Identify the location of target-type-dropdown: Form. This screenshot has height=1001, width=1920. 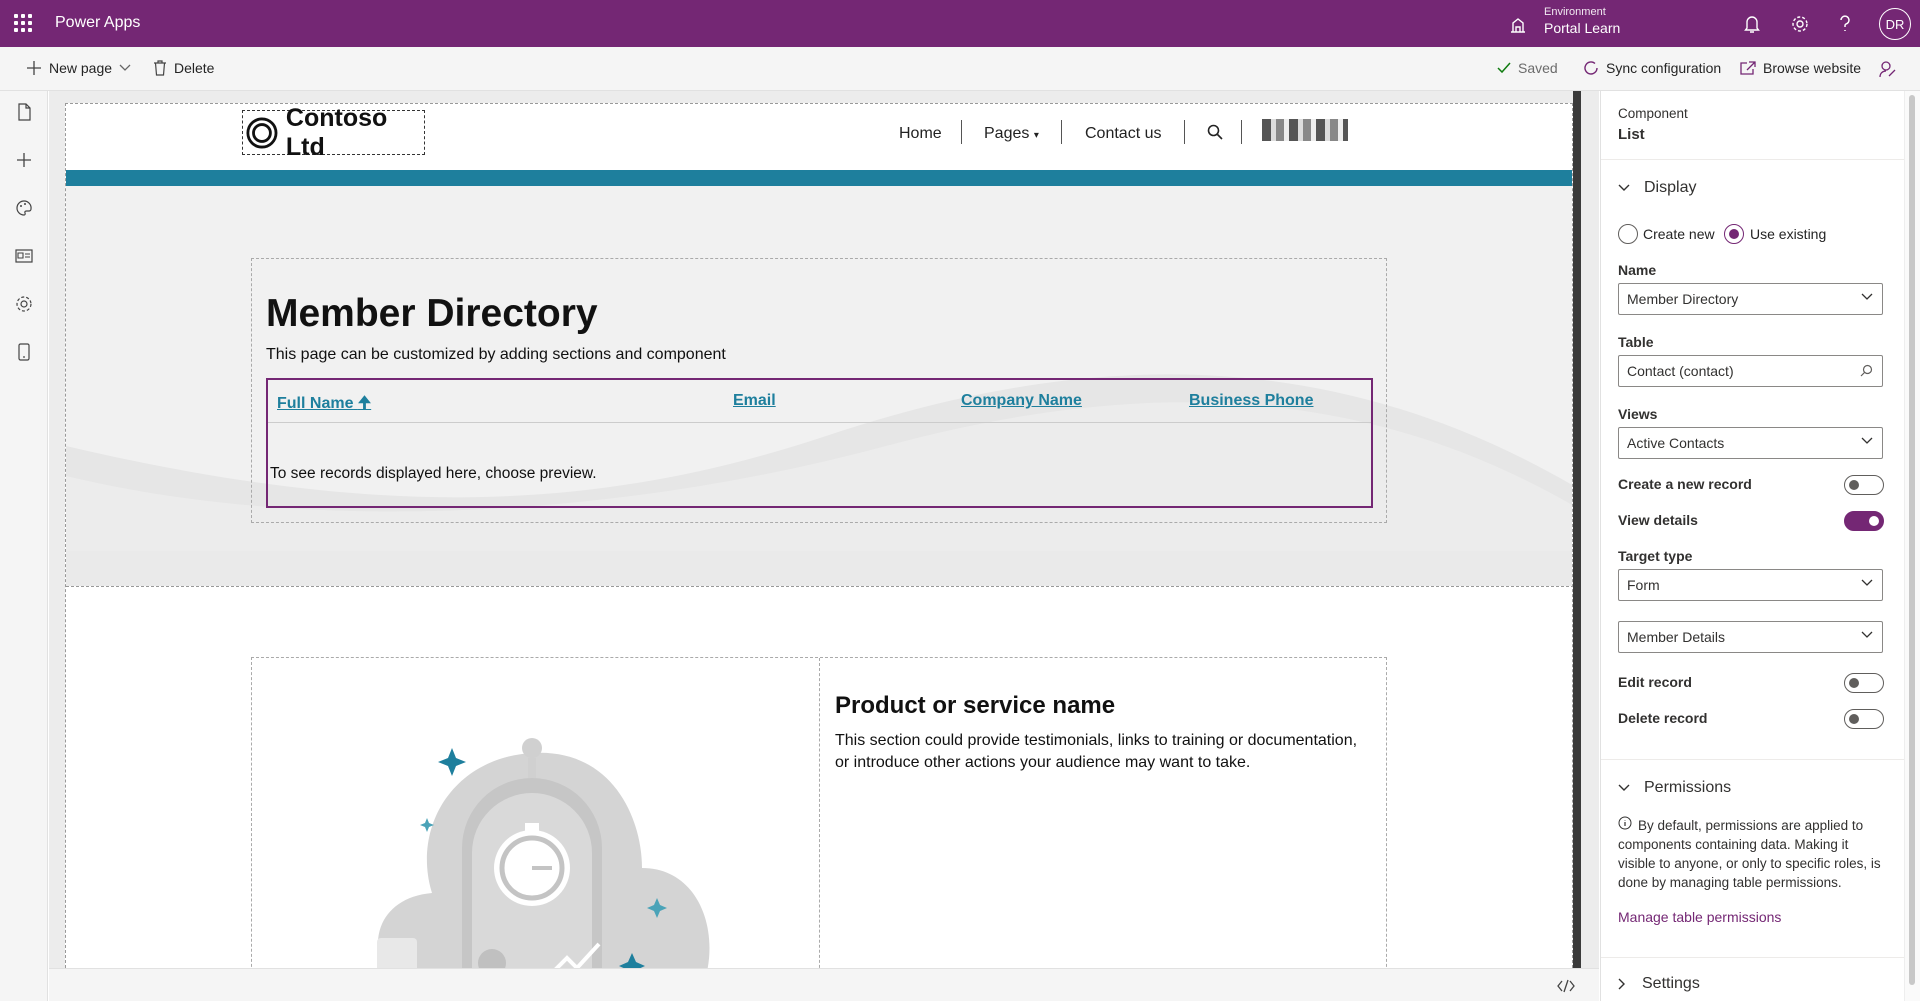
(1750, 585).